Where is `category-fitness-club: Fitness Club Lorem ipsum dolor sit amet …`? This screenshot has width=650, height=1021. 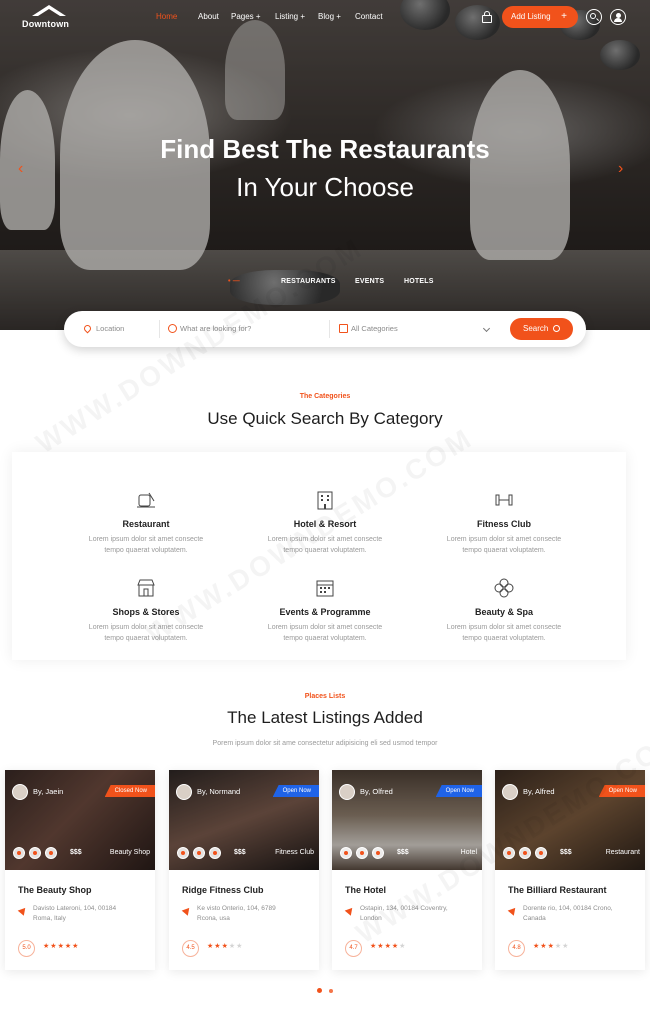
category-fitness-club: Fitness Club Lorem ipsum dolor sit amet … is located at coordinates (504, 524).